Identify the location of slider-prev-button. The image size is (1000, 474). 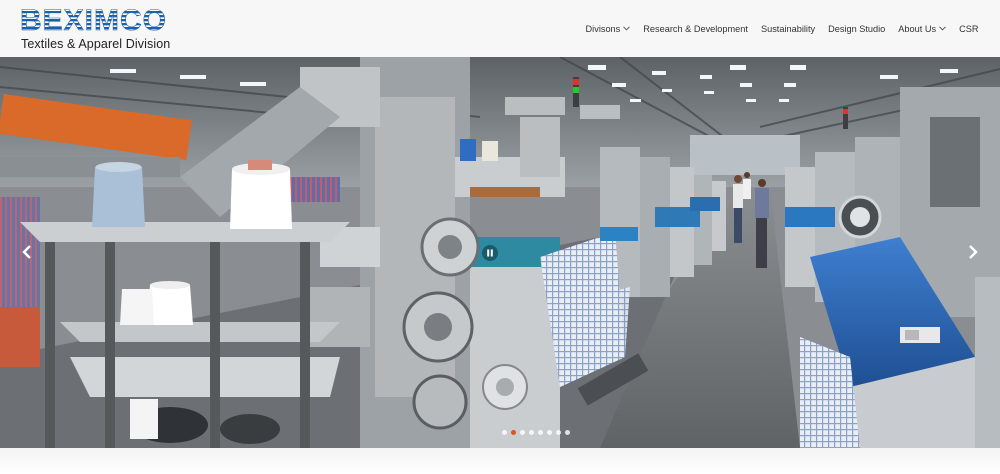
(27, 252).